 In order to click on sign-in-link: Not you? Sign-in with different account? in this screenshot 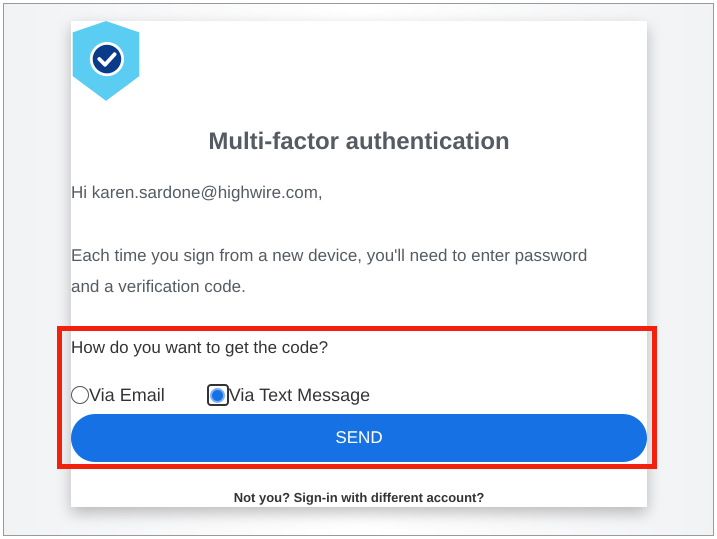, I will do `click(359, 497)`.